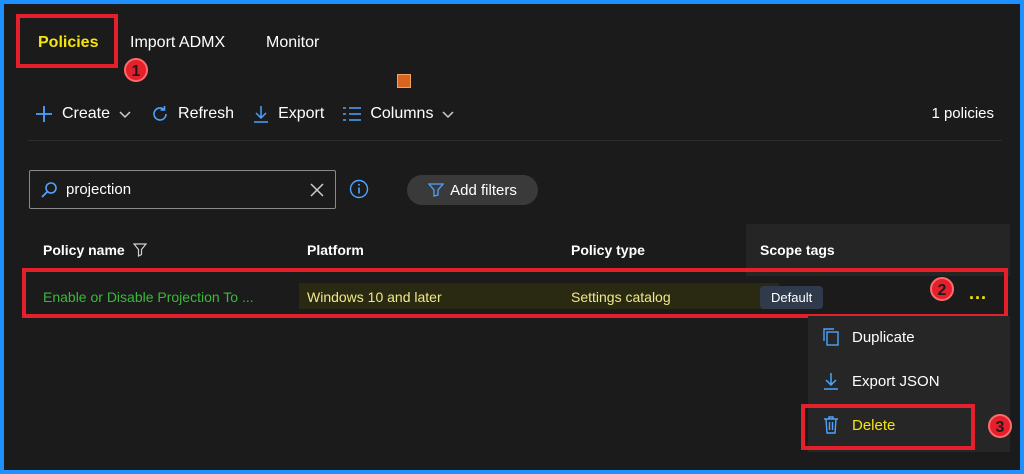 The width and height of the screenshot is (1024, 474). What do you see at coordinates (942, 289) in the screenshot?
I see `step-badge-2: 2` at bounding box center [942, 289].